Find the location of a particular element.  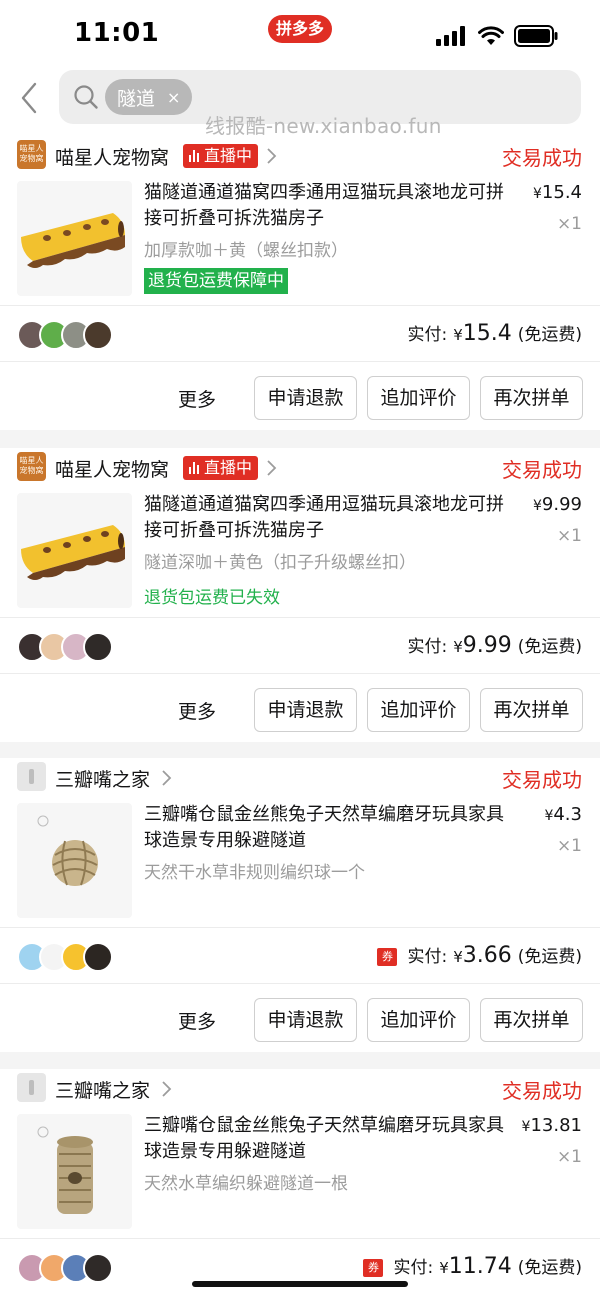

return-shipping-badge: 退货包运费保障中 is located at coordinates (216, 281).